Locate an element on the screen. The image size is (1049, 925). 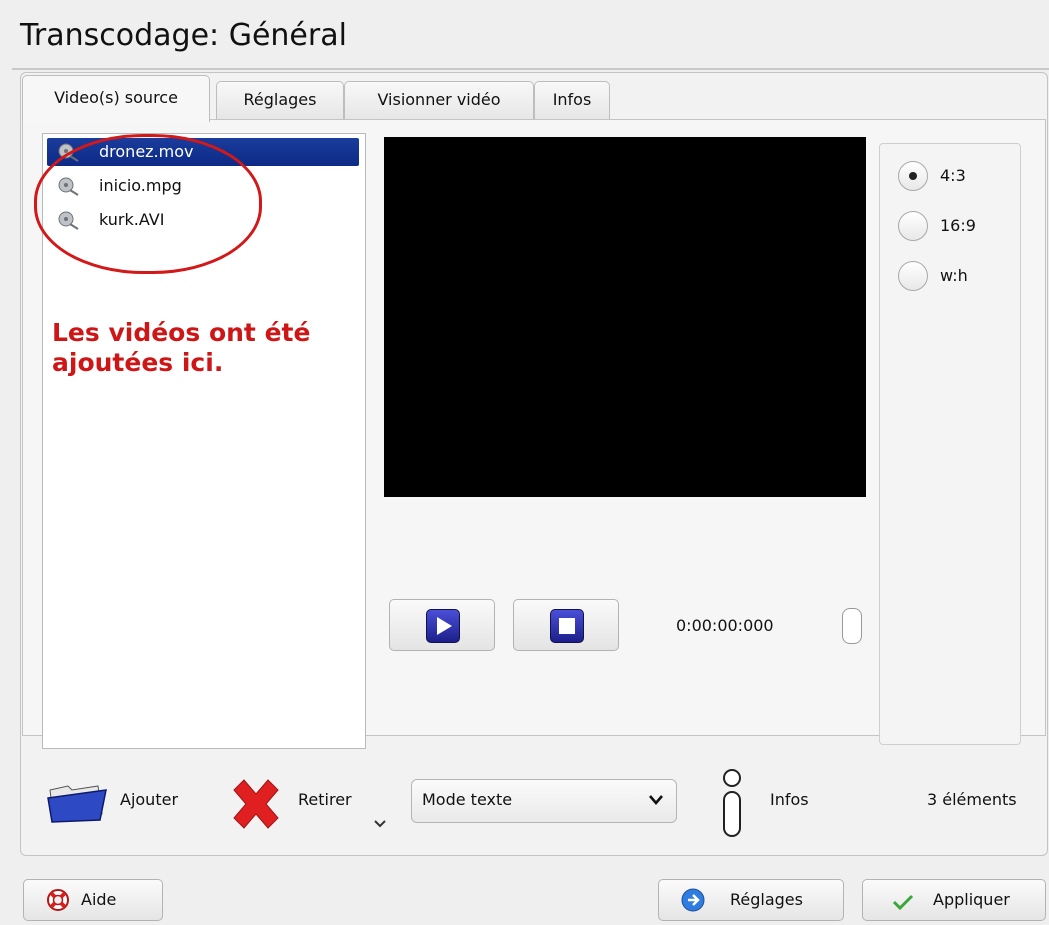
radio-w-h is located at coordinates (913, 276).